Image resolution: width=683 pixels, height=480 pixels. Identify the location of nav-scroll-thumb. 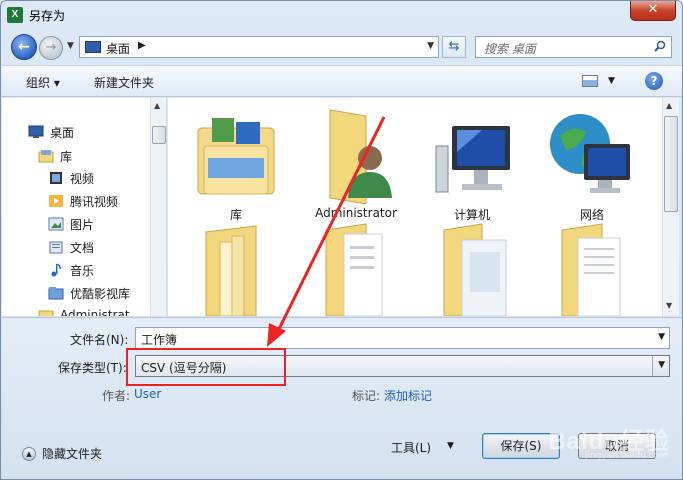
(159, 135).